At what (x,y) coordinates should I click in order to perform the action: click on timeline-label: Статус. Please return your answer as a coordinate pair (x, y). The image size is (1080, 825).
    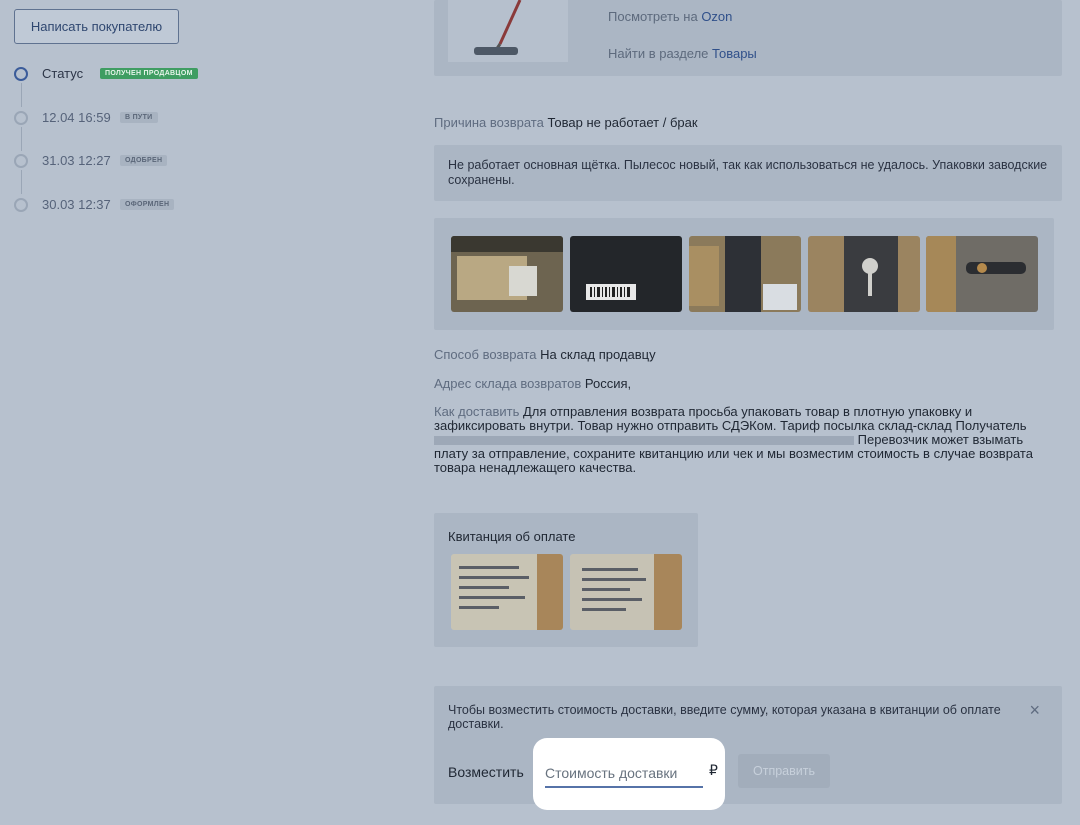
    Looking at the image, I should click on (63, 73).